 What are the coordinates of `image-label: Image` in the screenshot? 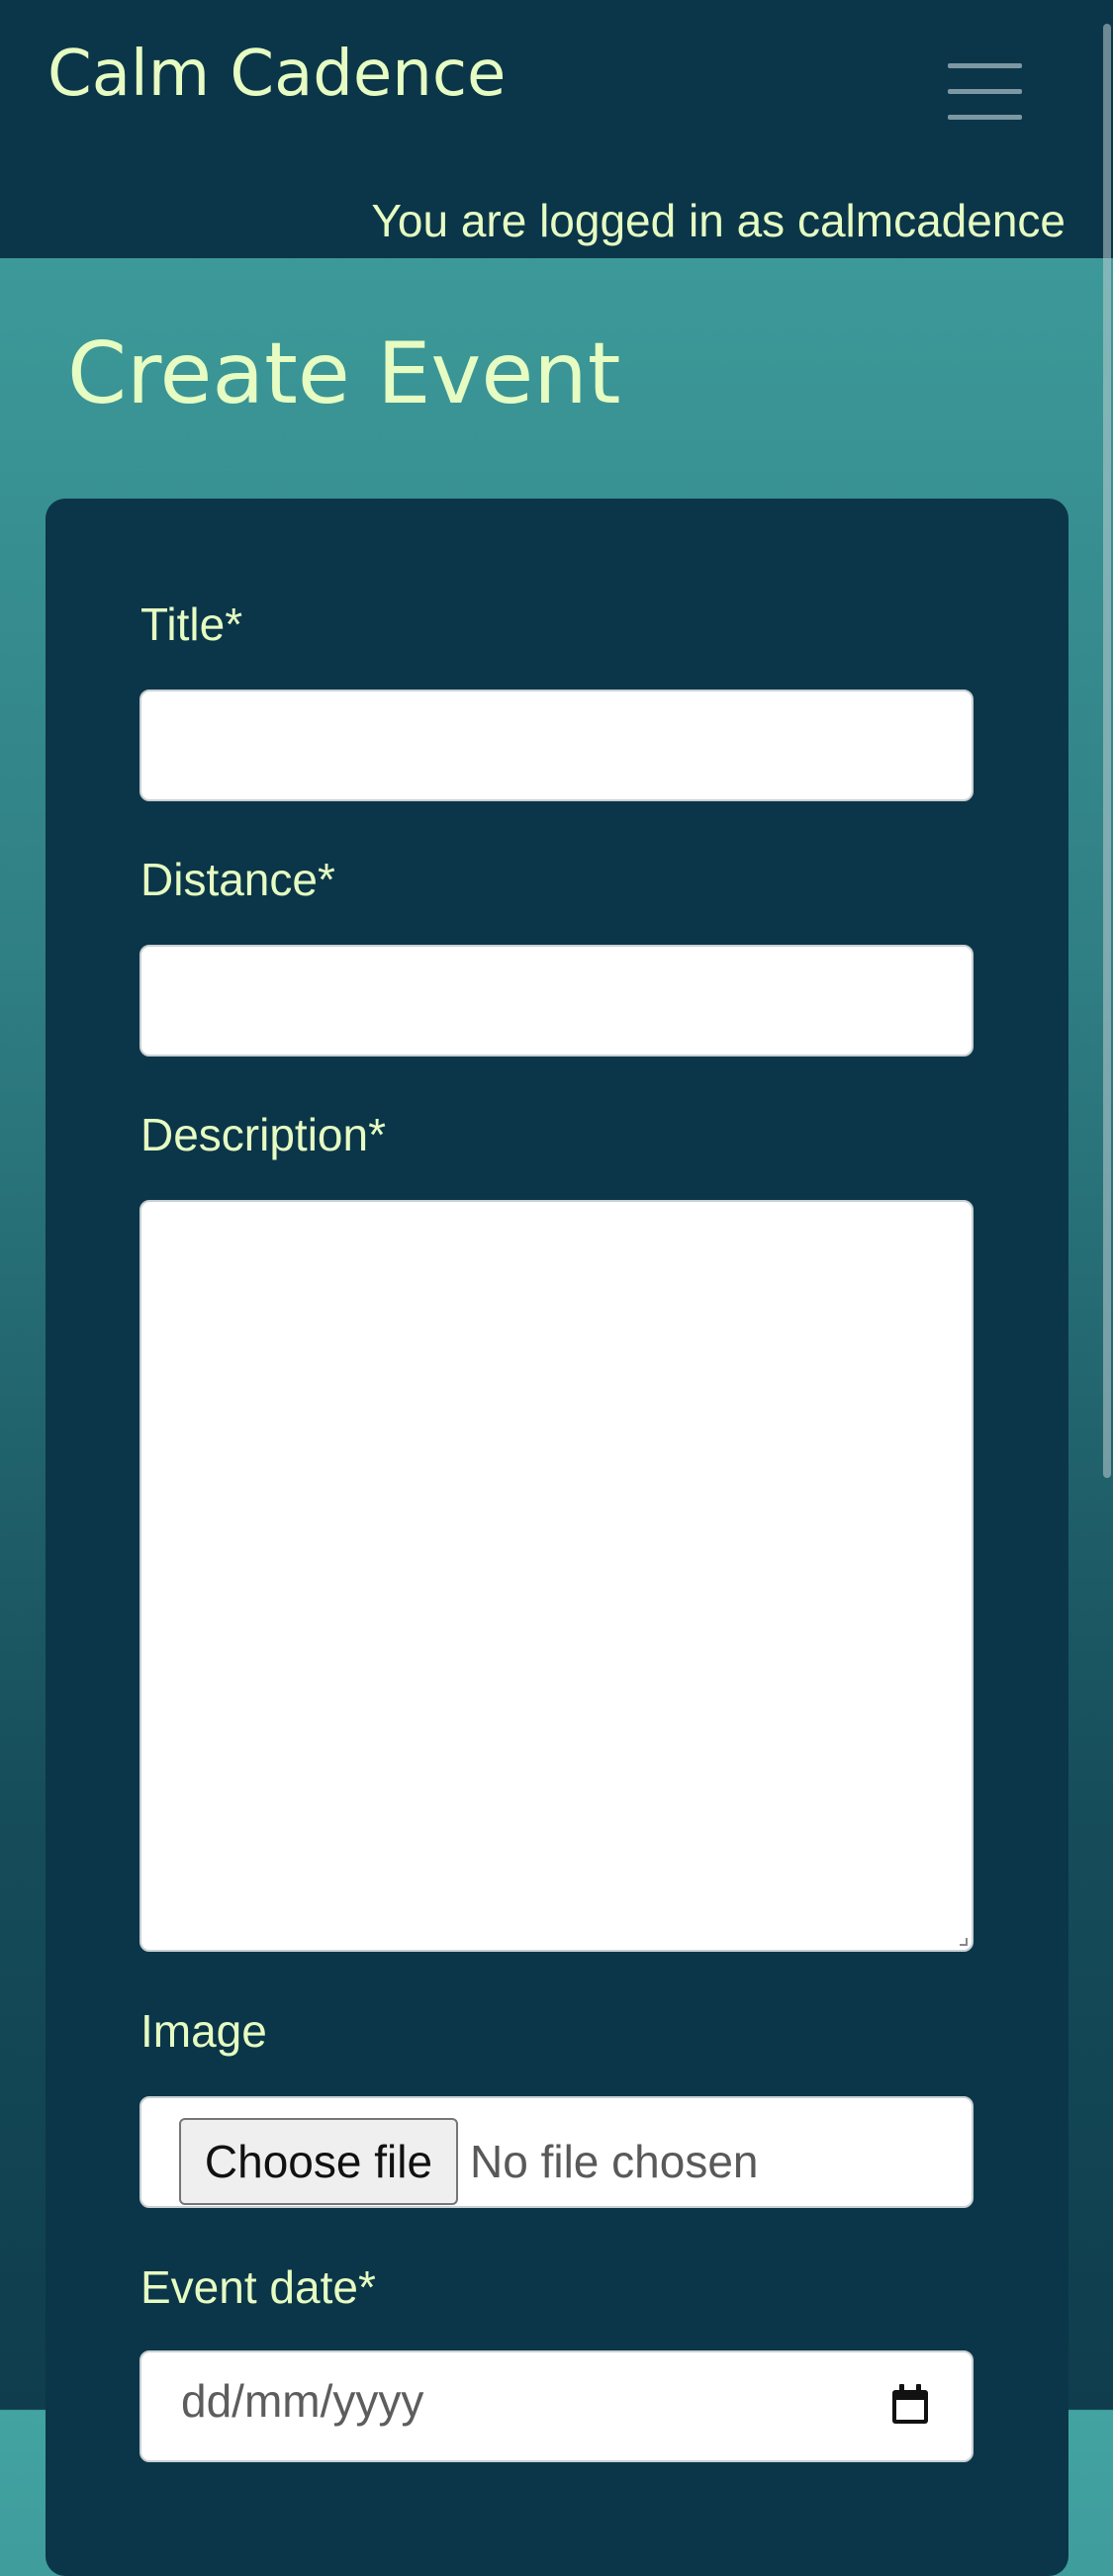 It's located at (203, 2031).